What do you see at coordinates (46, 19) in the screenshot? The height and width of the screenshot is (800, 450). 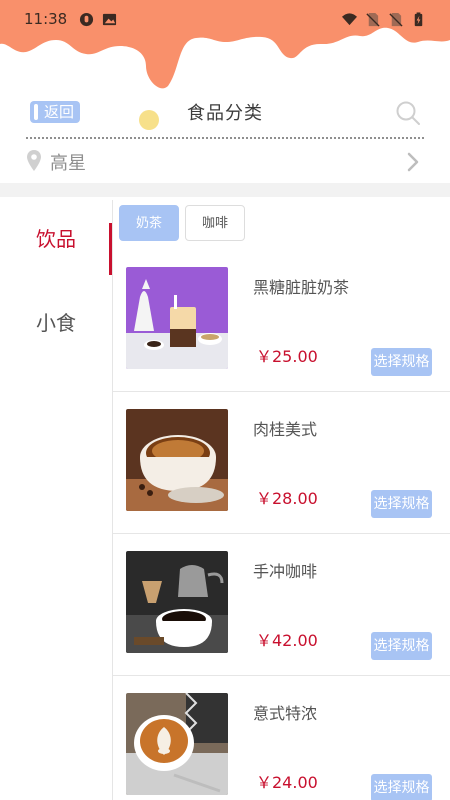 I see `status-time: 11:38` at bounding box center [46, 19].